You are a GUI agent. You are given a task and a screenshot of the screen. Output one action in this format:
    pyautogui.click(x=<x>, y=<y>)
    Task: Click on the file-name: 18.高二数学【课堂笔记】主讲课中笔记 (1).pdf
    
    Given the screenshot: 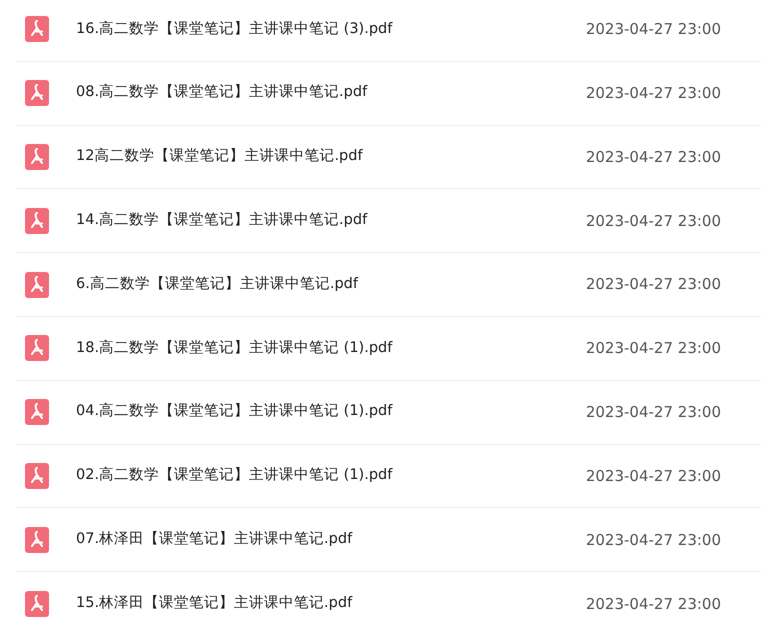 What is the action you would take?
    pyautogui.click(x=234, y=349)
    